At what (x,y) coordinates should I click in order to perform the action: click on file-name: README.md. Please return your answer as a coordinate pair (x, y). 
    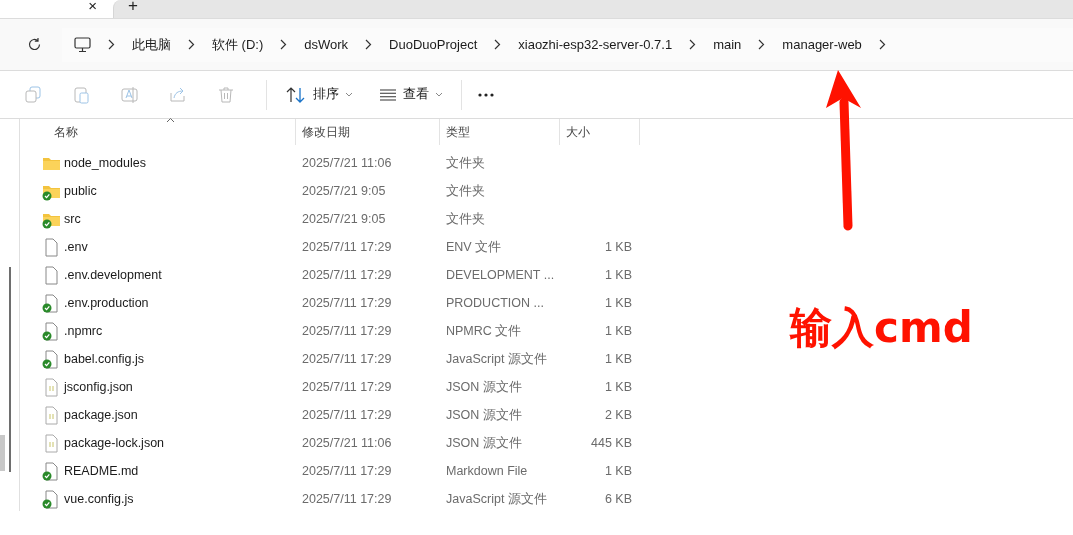
    Looking at the image, I should click on (101, 471).